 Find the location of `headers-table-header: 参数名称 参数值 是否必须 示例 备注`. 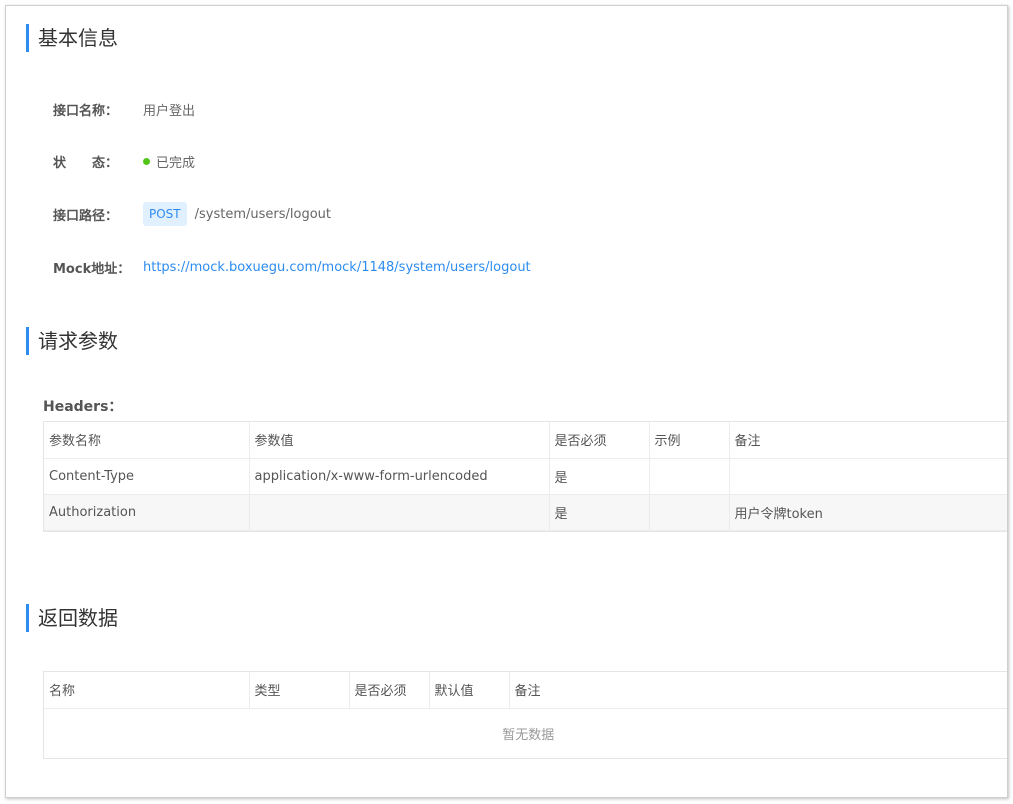

headers-table-header: 参数名称 参数值 是否必须 示例 备注 is located at coordinates (525, 440).